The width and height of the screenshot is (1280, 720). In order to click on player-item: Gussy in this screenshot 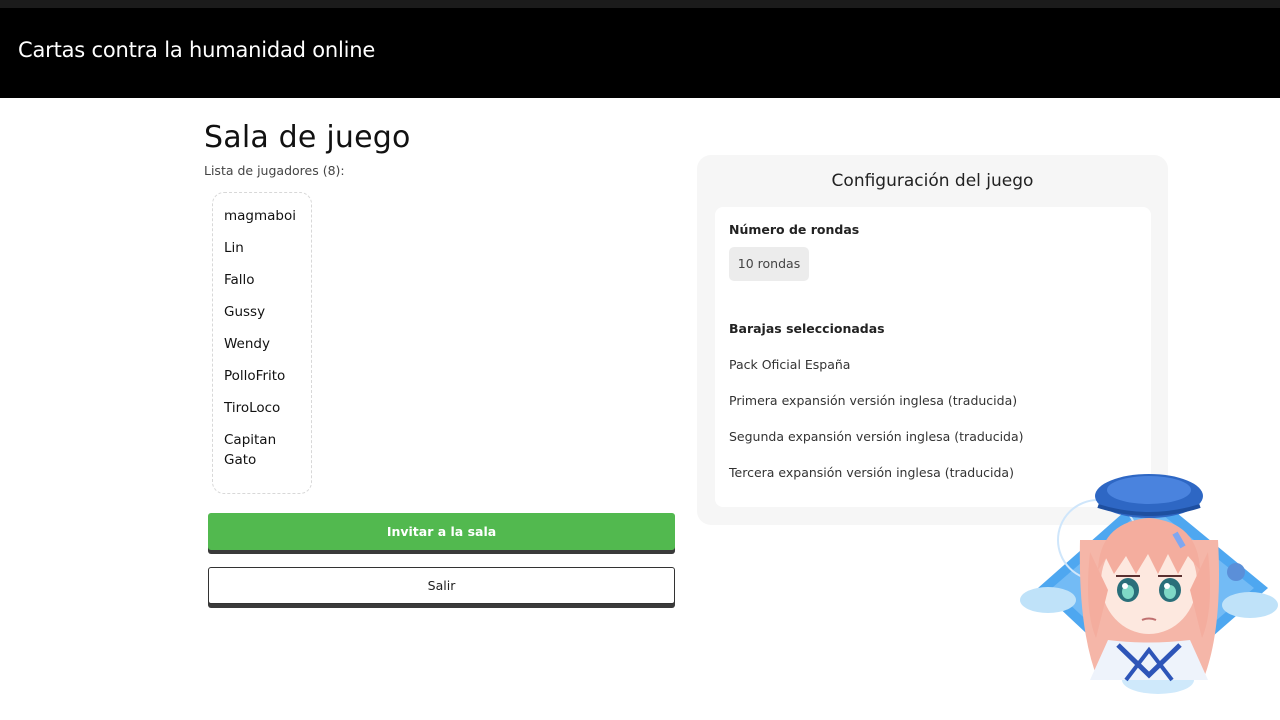, I will do `click(245, 312)`.